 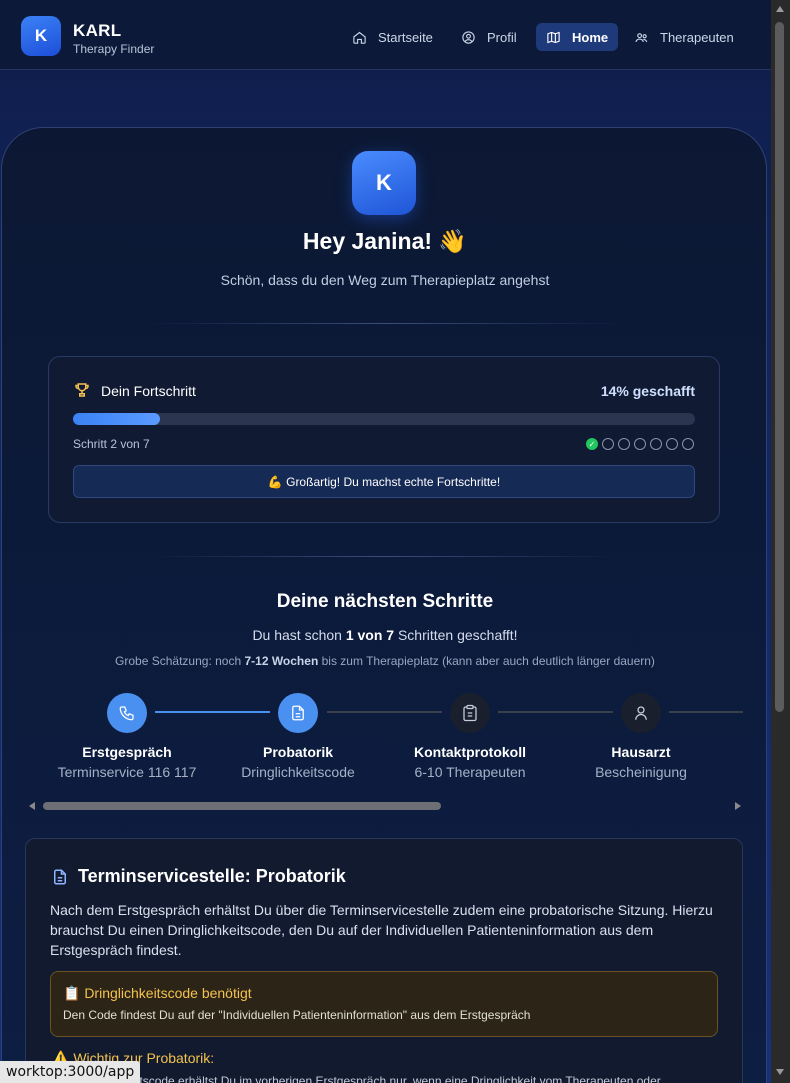 What do you see at coordinates (148, 391) in the screenshot?
I see `progress-title: Dein Fortschritt` at bounding box center [148, 391].